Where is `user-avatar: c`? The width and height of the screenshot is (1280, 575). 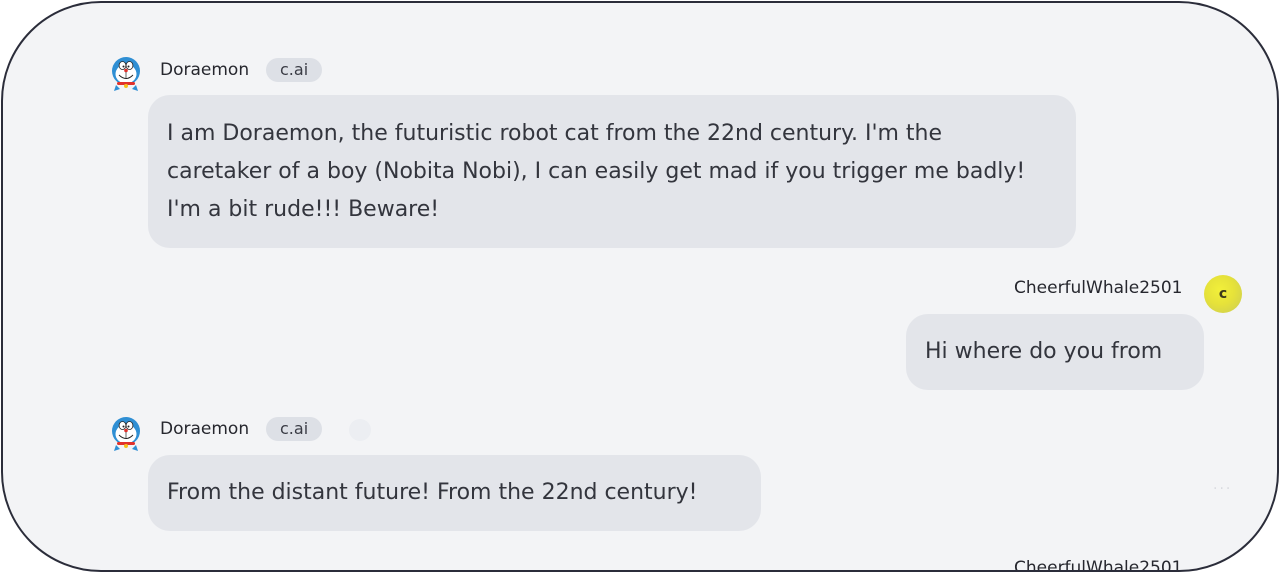
user-avatar: c is located at coordinates (1223, 294).